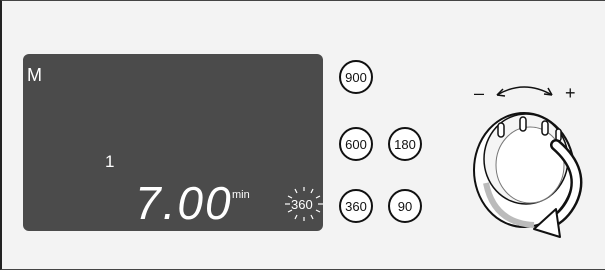 The width and height of the screenshot is (605, 270). Describe the element at coordinates (524, 91) in the screenshot. I see `rotate-both-ways-icon` at that location.